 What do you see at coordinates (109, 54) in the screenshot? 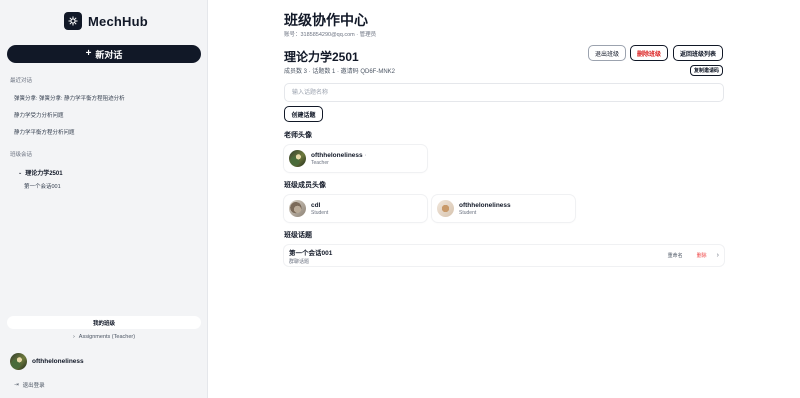
I see `new-chat-label: 新对话` at bounding box center [109, 54].